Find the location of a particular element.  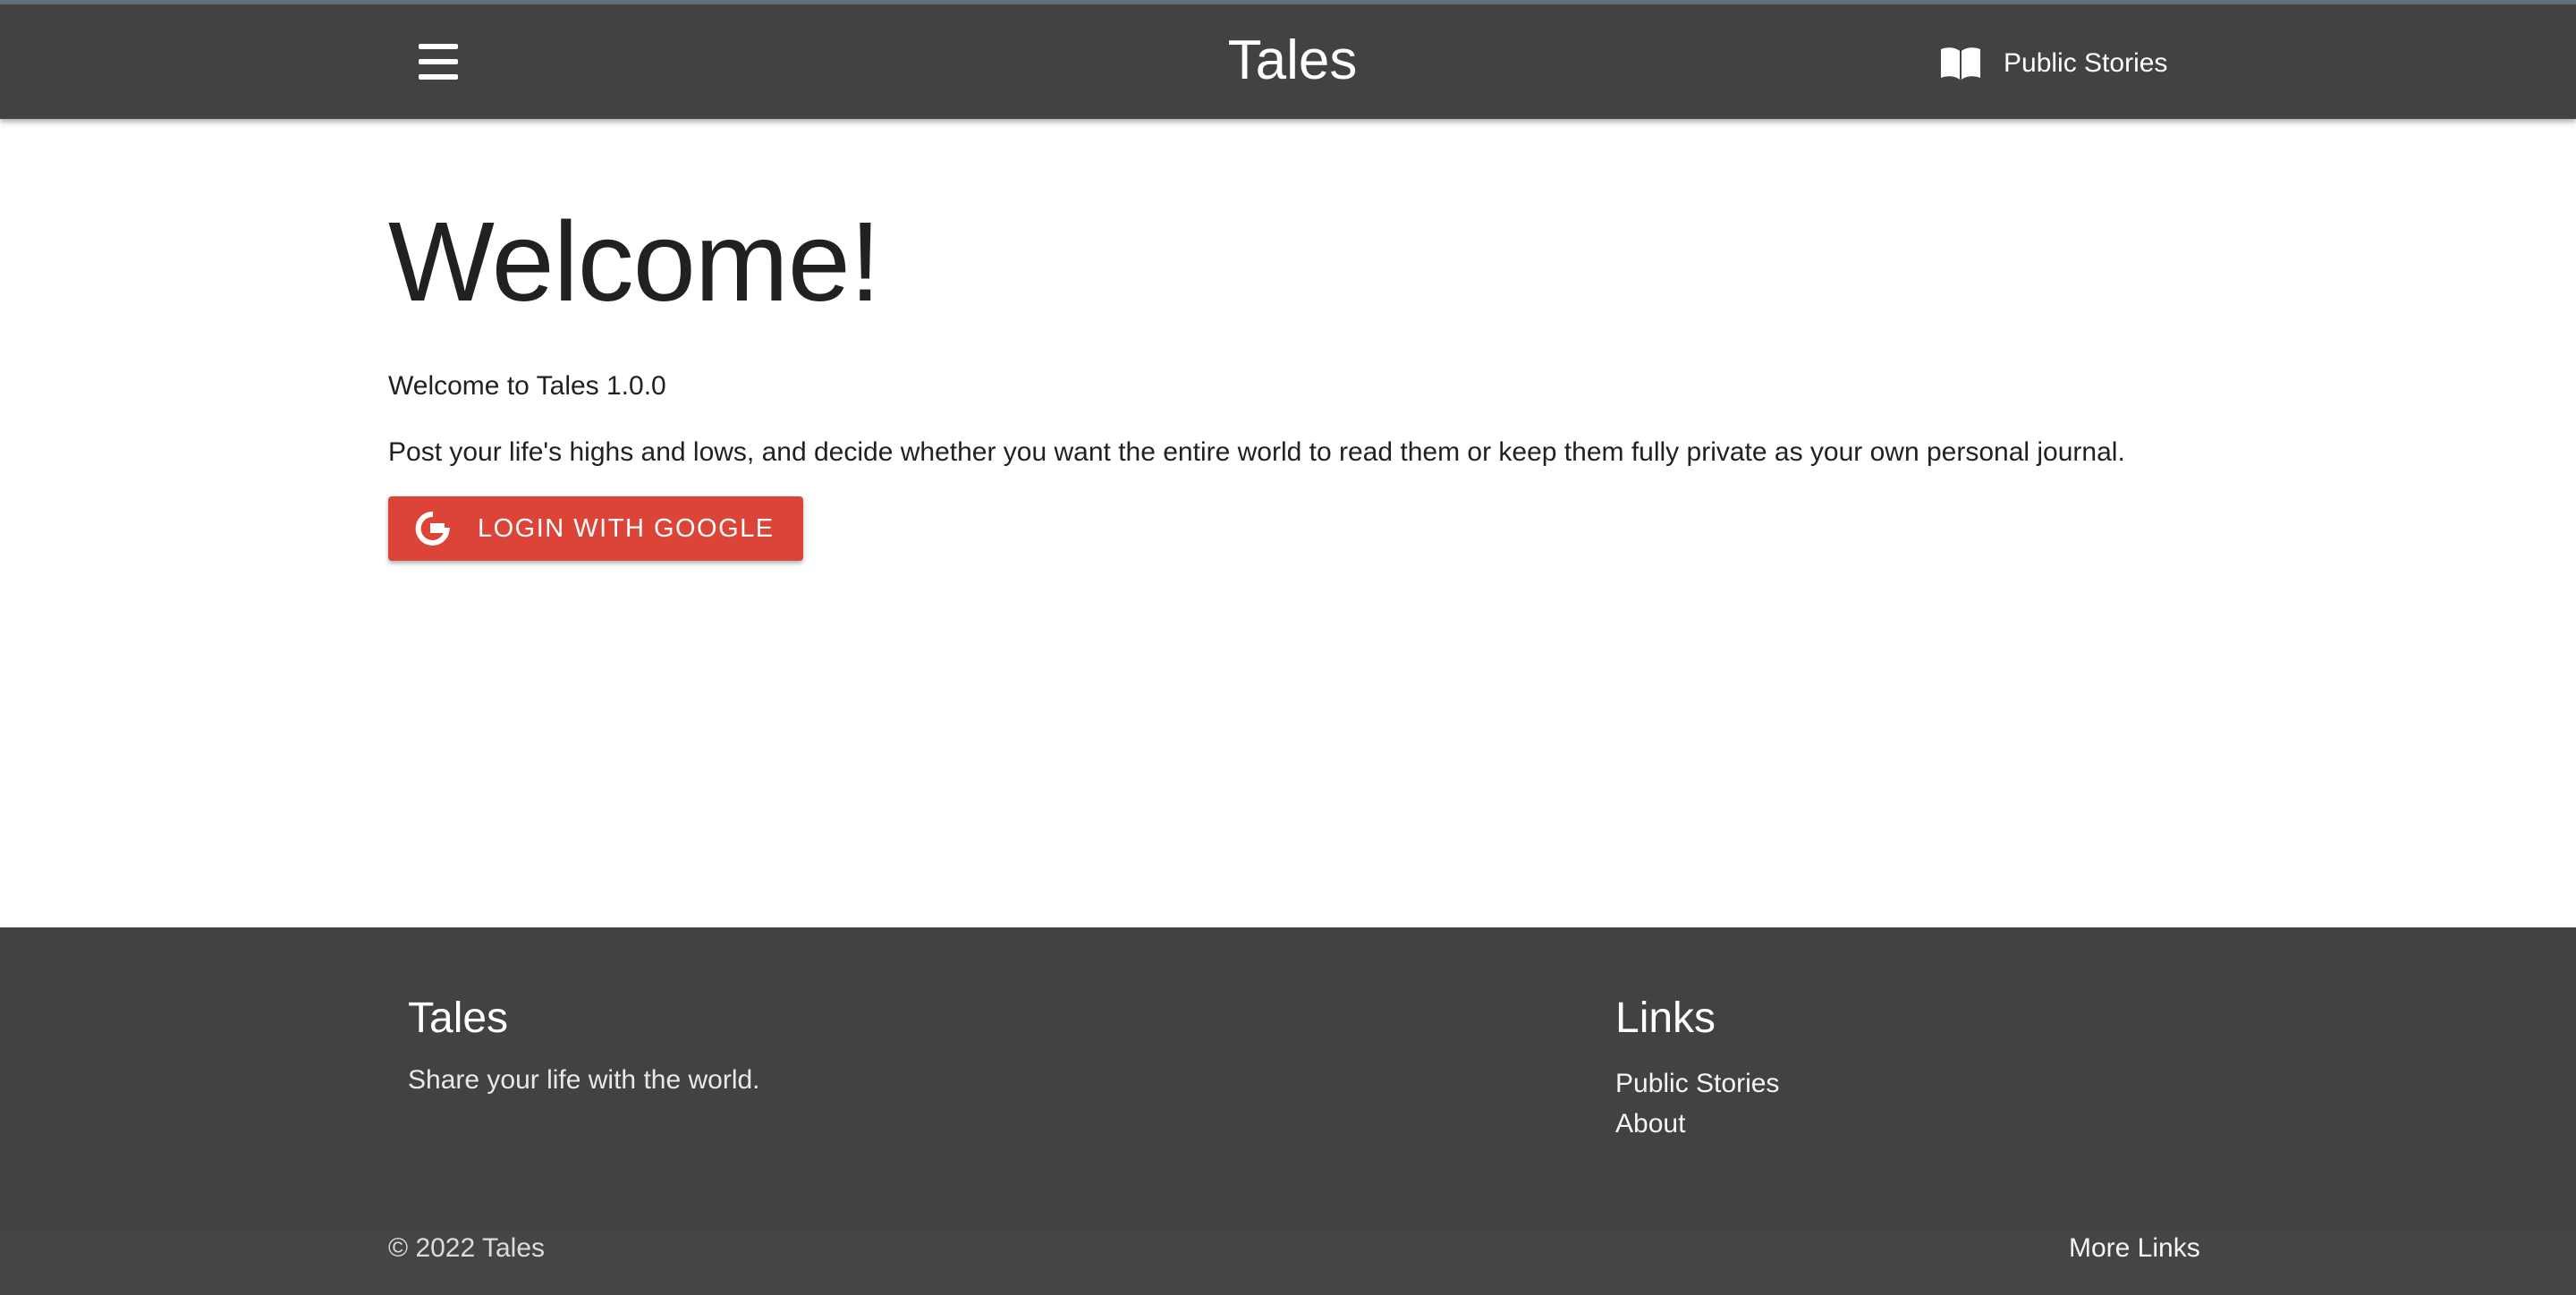

open-book-icon is located at coordinates (1960, 64).